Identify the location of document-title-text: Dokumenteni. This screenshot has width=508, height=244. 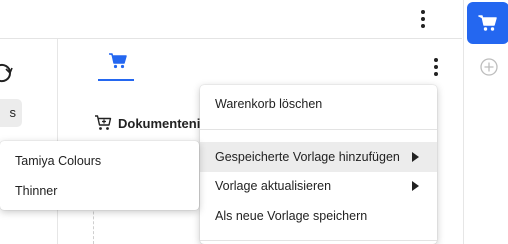
(159, 123).